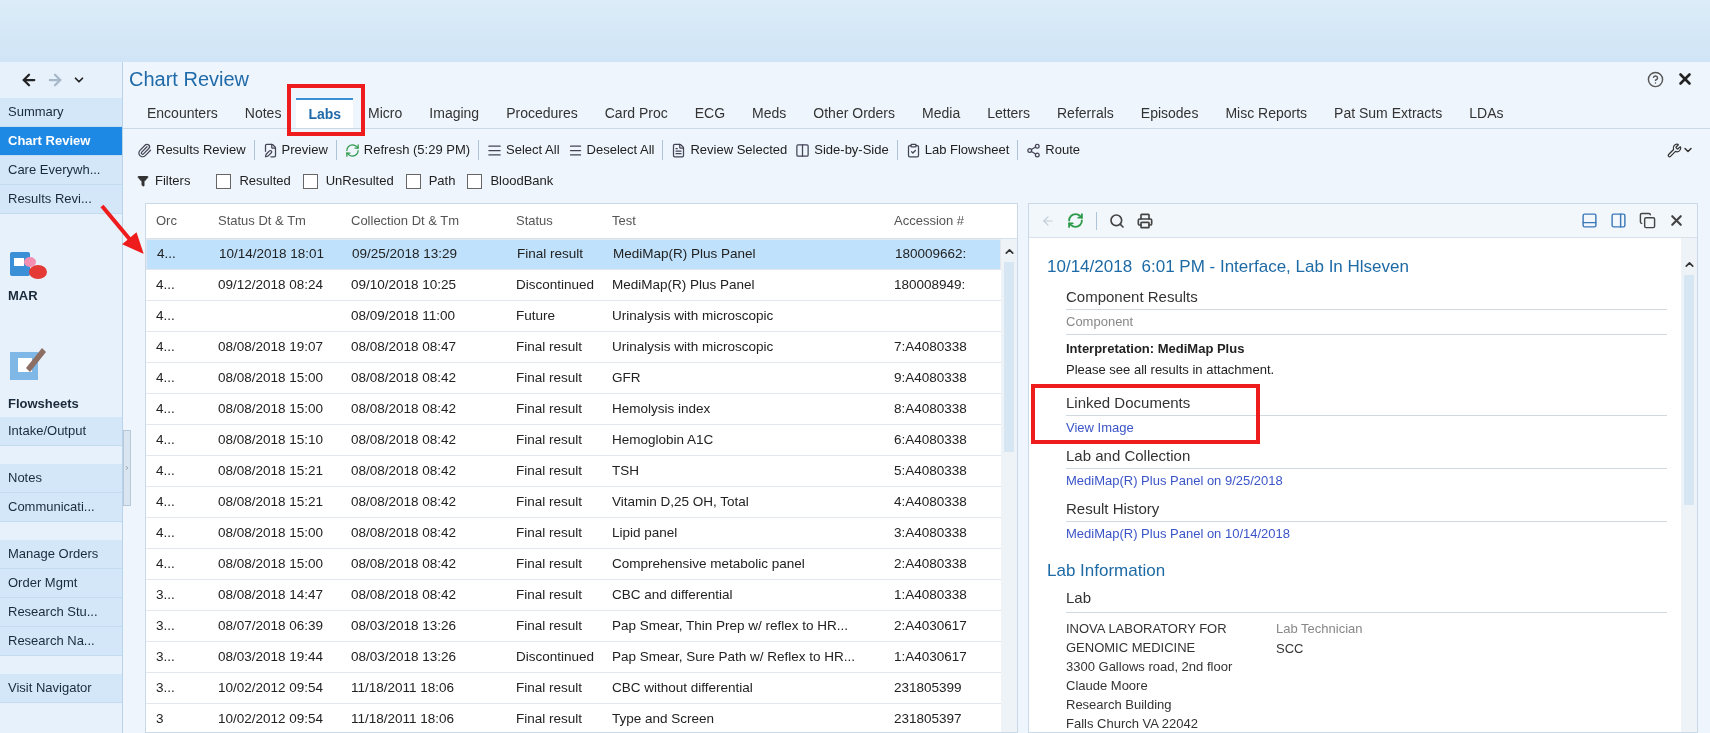 This screenshot has width=1710, height=733. What do you see at coordinates (1388, 113) in the screenshot?
I see `tab: Pat Sum Extracts` at bounding box center [1388, 113].